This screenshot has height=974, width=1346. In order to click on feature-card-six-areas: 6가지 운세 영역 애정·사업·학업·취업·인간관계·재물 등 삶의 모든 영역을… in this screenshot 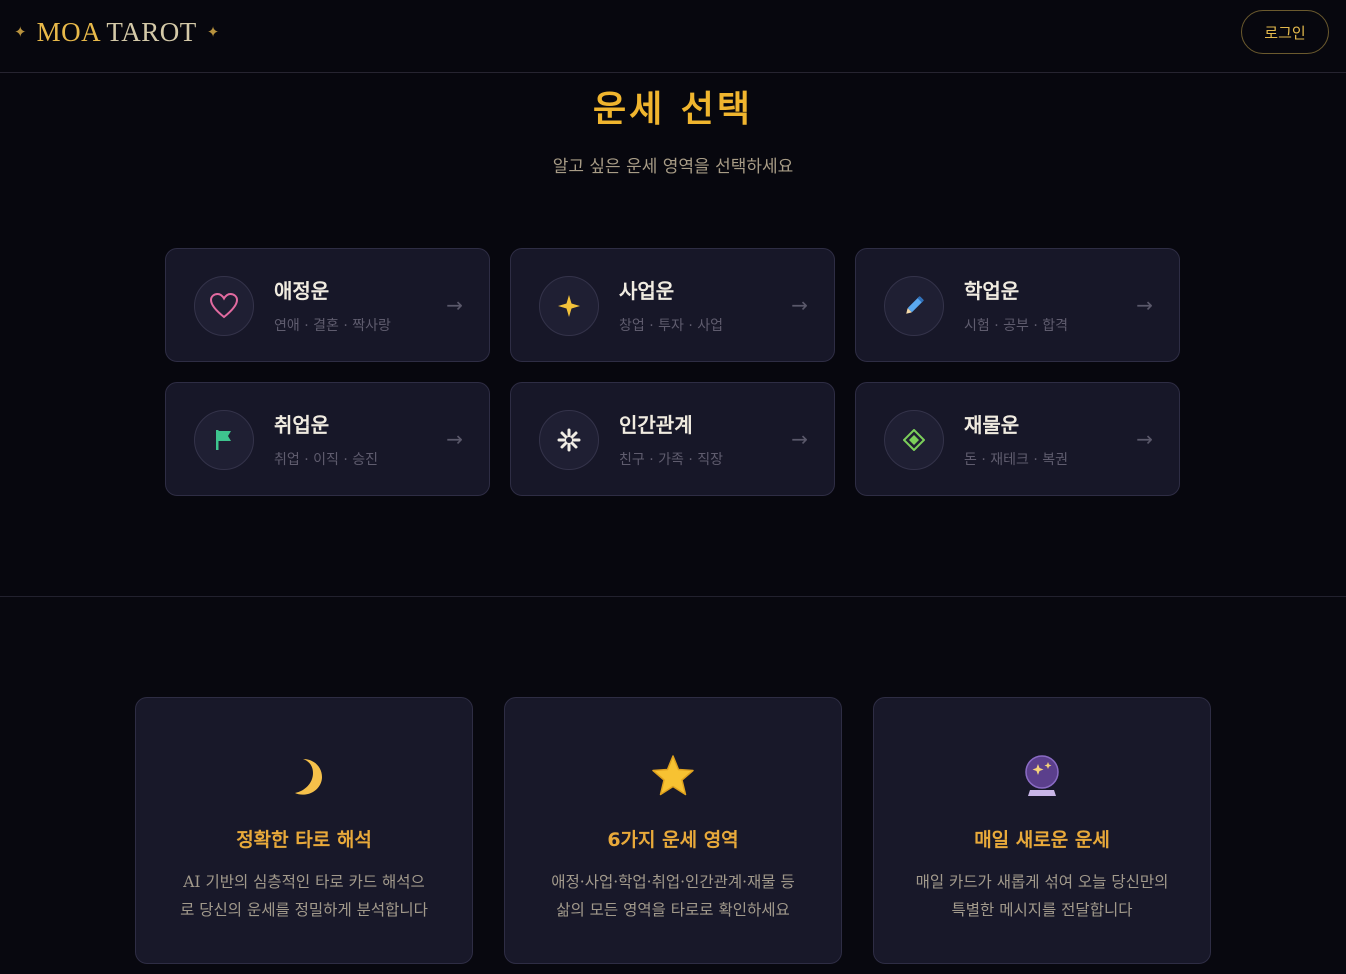, I will do `click(673, 830)`.